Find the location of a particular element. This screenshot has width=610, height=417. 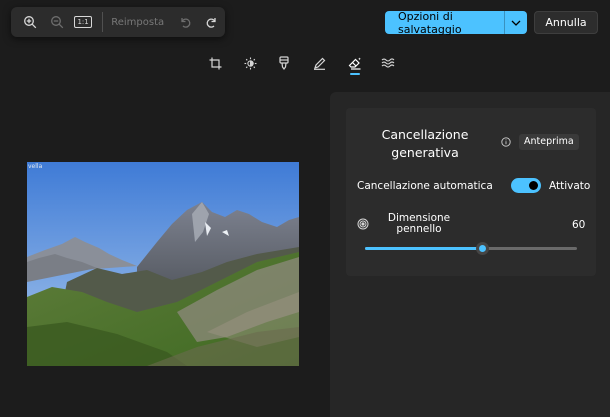

save-options-label: Opzioni di salvataggio is located at coordinates (430, 22).